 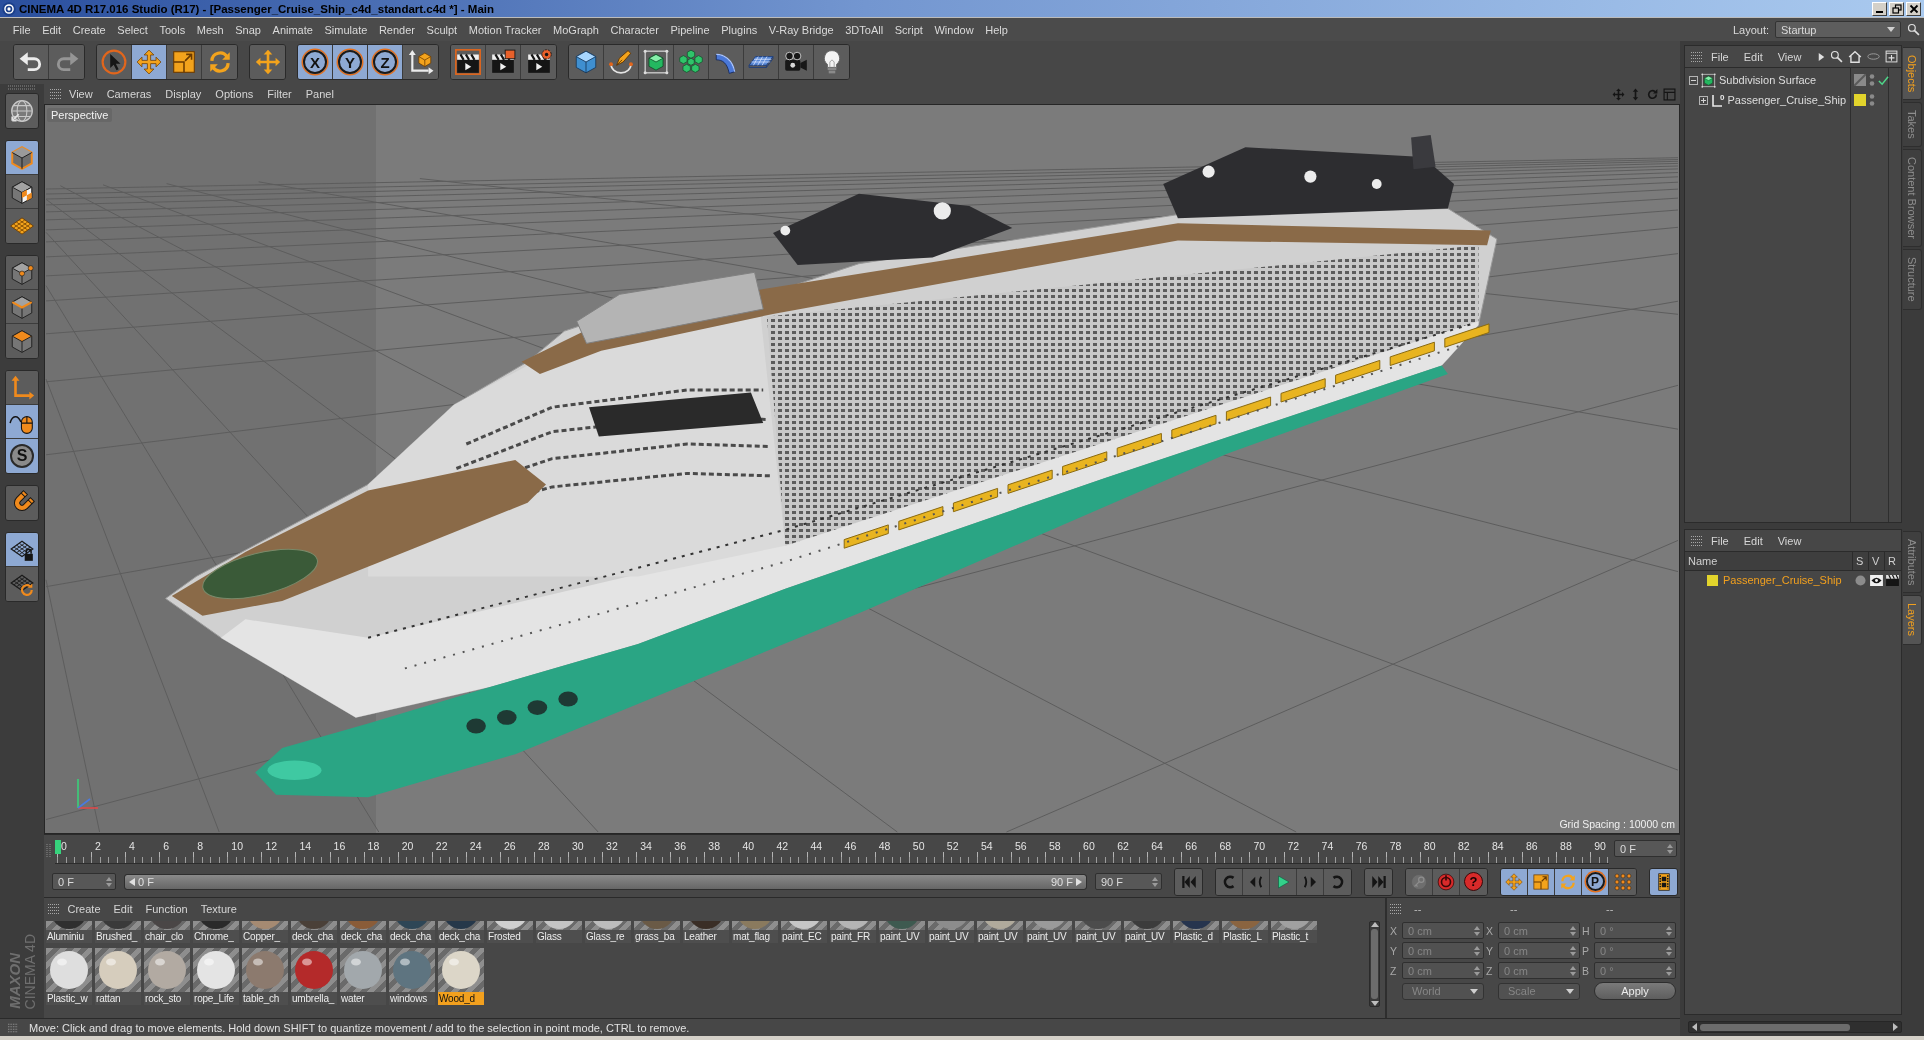 What do you see at coordinates (1374, 1003) in the screenshot?
I see `scroll-down-icon` at bounding box center [1374, 1003].